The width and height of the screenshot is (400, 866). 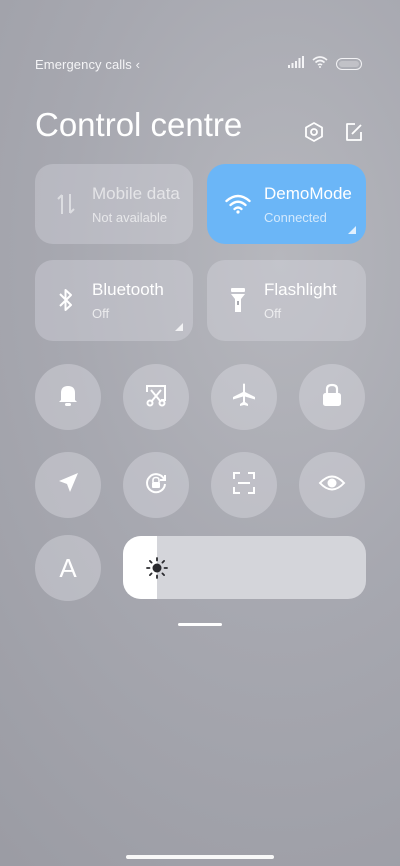 I want to click on edit-icon, so click(x=354, y=132).